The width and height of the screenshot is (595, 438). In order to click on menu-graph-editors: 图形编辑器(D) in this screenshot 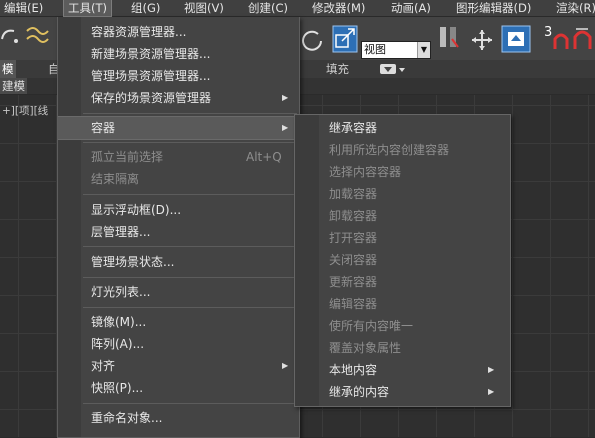, I will do `click(493, 8)`.